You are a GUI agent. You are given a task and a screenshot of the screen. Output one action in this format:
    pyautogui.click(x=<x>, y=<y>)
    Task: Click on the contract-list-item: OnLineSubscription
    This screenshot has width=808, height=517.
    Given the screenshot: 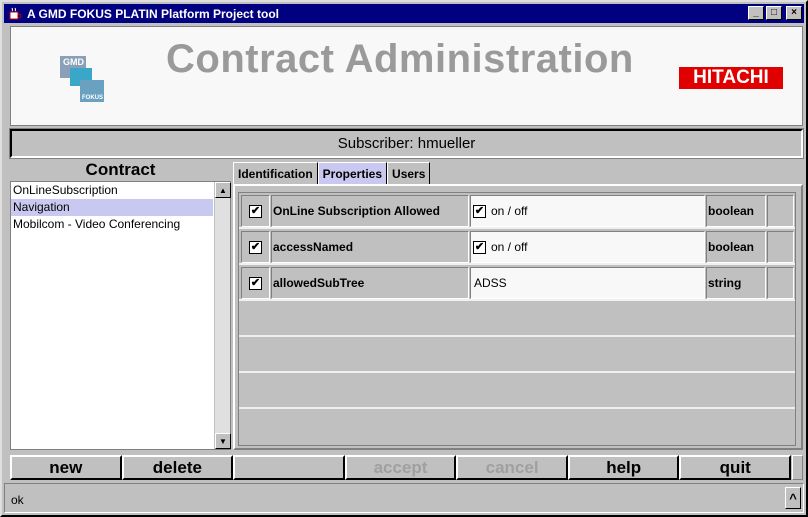 What is the action you would take?
    pyautogui.click(x=112, y=190)
    